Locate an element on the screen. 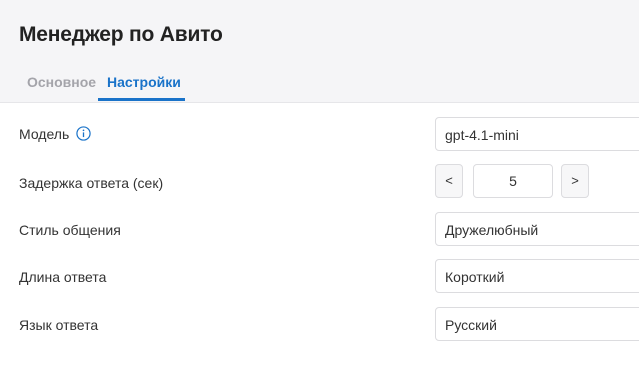  language-label: Язык ответа is located at coordinates (59, 325).